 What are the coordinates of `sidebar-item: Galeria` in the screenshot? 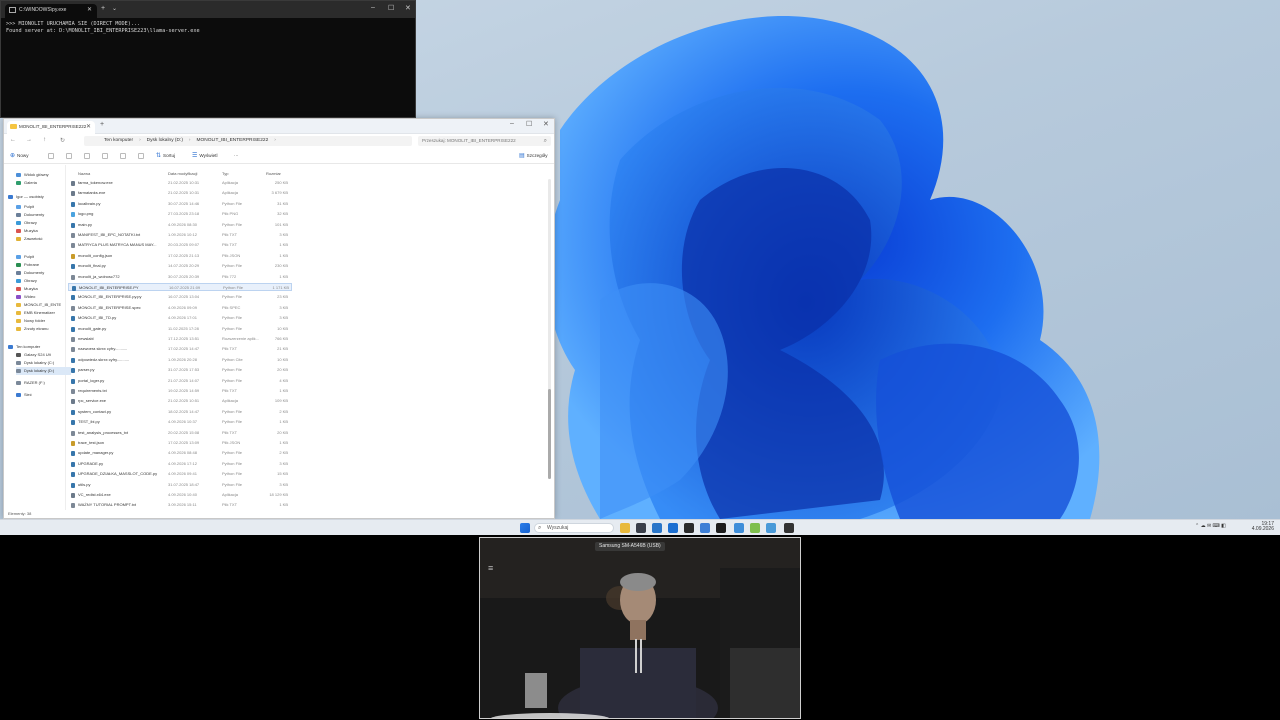 It's located at (26, 183).